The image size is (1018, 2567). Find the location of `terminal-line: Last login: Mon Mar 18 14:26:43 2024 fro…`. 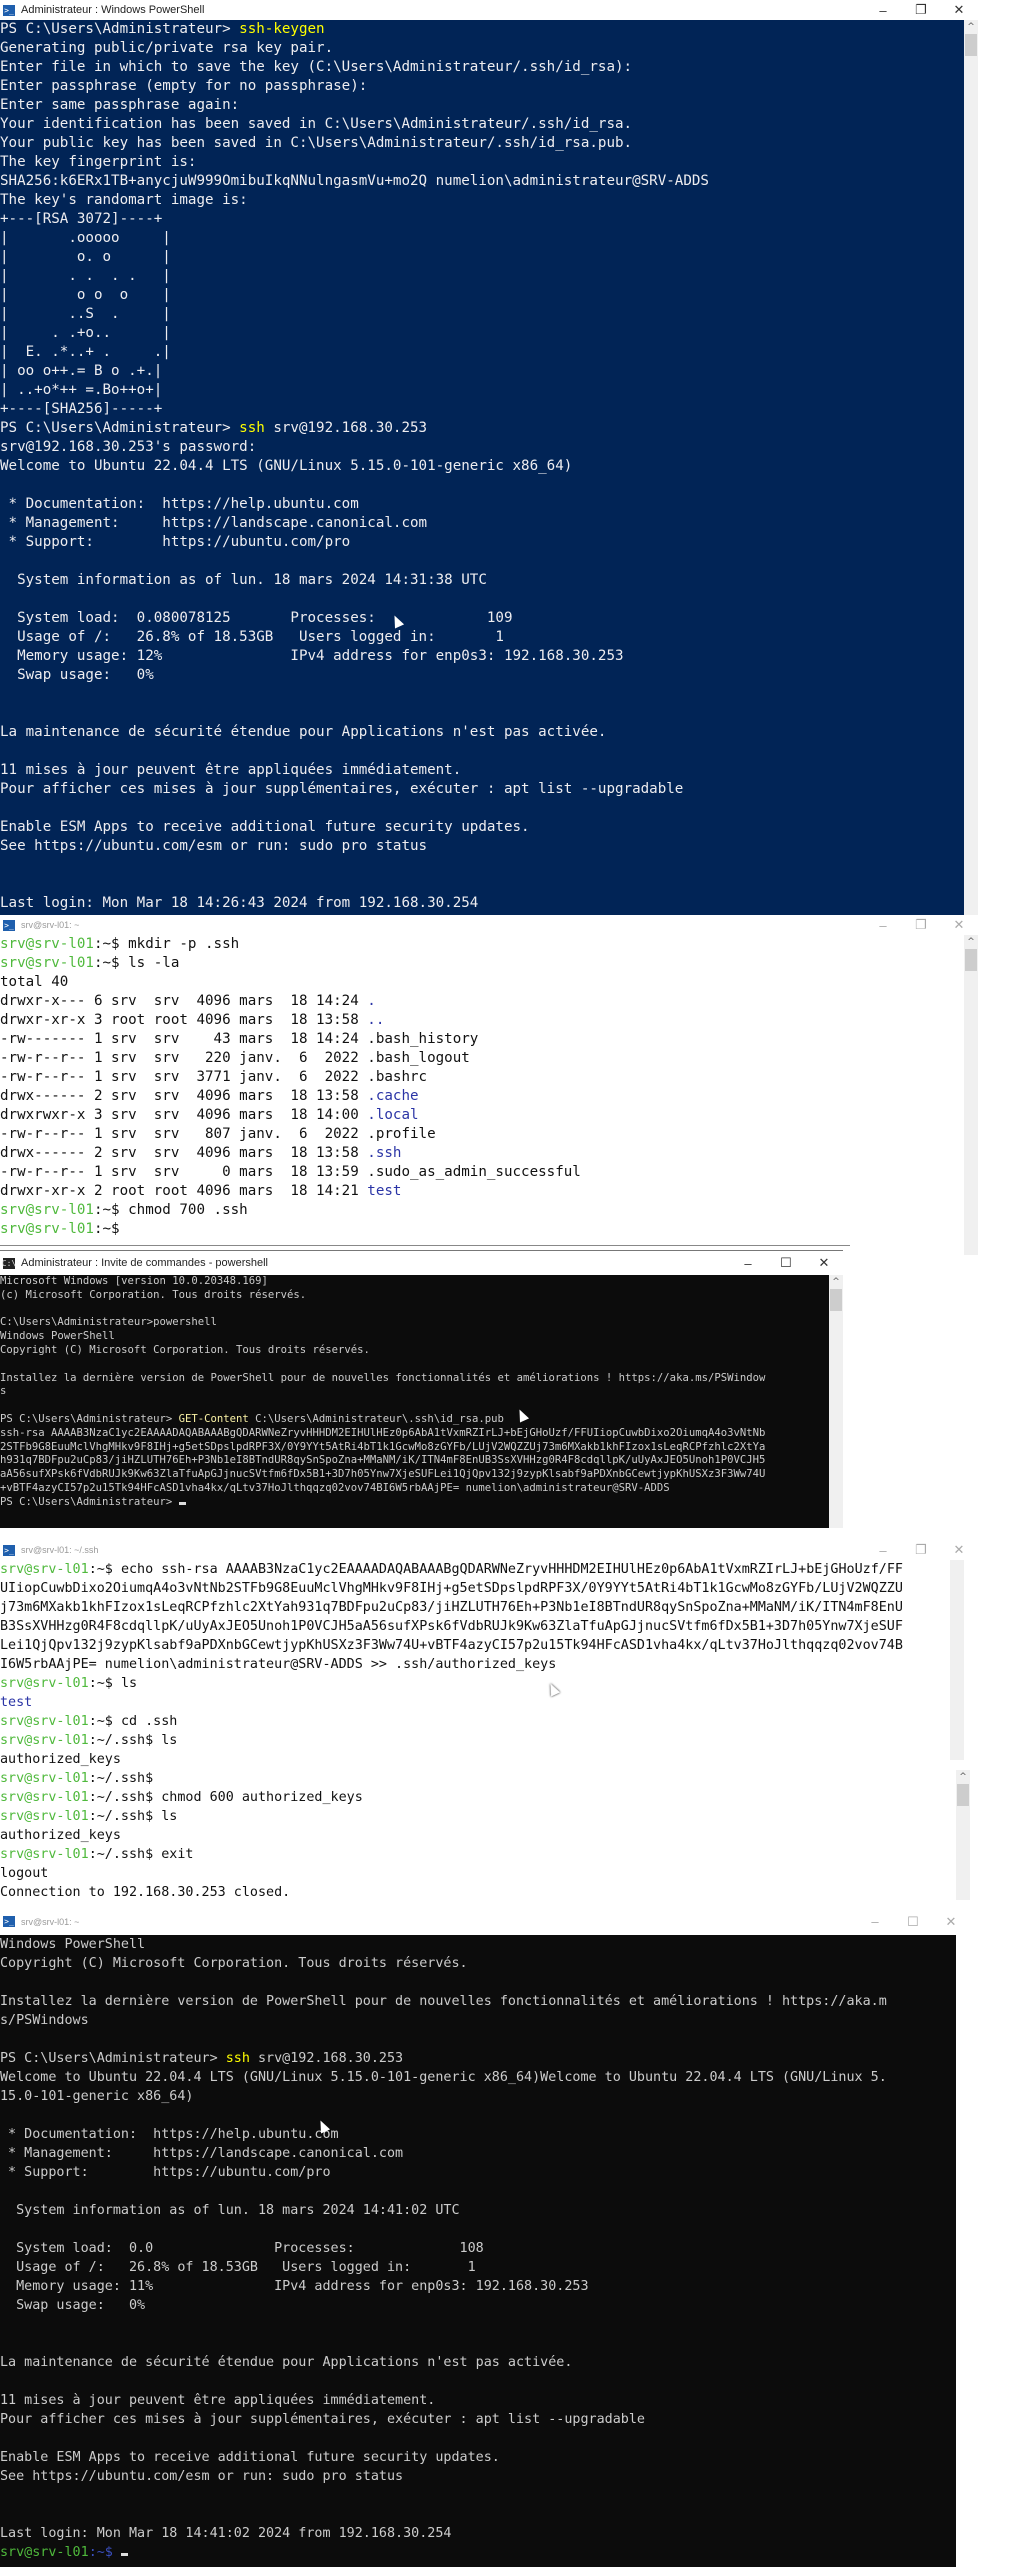

terminal-line: Last login: Mon Mar 18 14:26:43 2024 fro… is located at coordinates (482, 903).